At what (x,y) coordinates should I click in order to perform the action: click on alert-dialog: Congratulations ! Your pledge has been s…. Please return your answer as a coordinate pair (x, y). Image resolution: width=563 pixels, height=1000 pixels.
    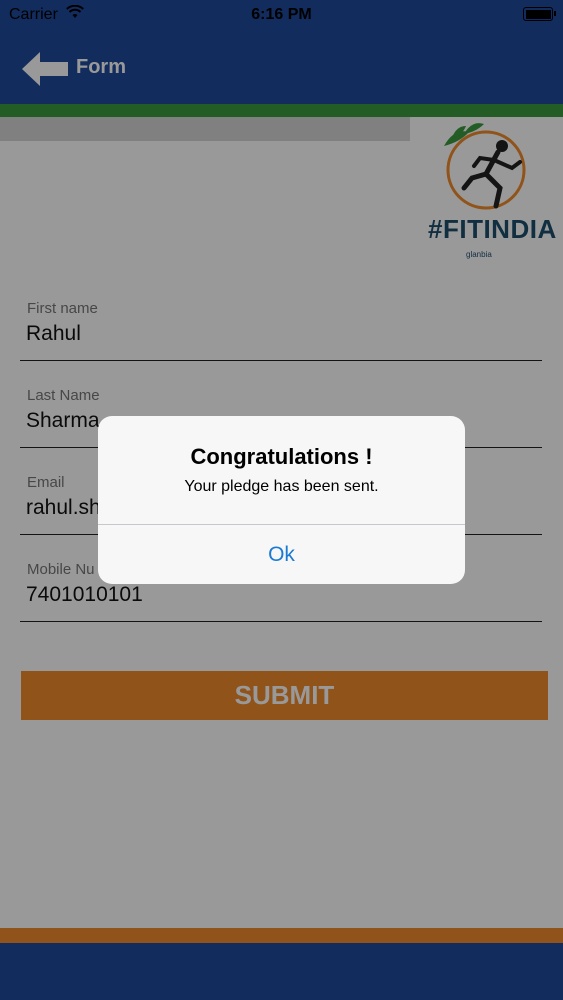
    Looking at the image, I should click on (281, 500).